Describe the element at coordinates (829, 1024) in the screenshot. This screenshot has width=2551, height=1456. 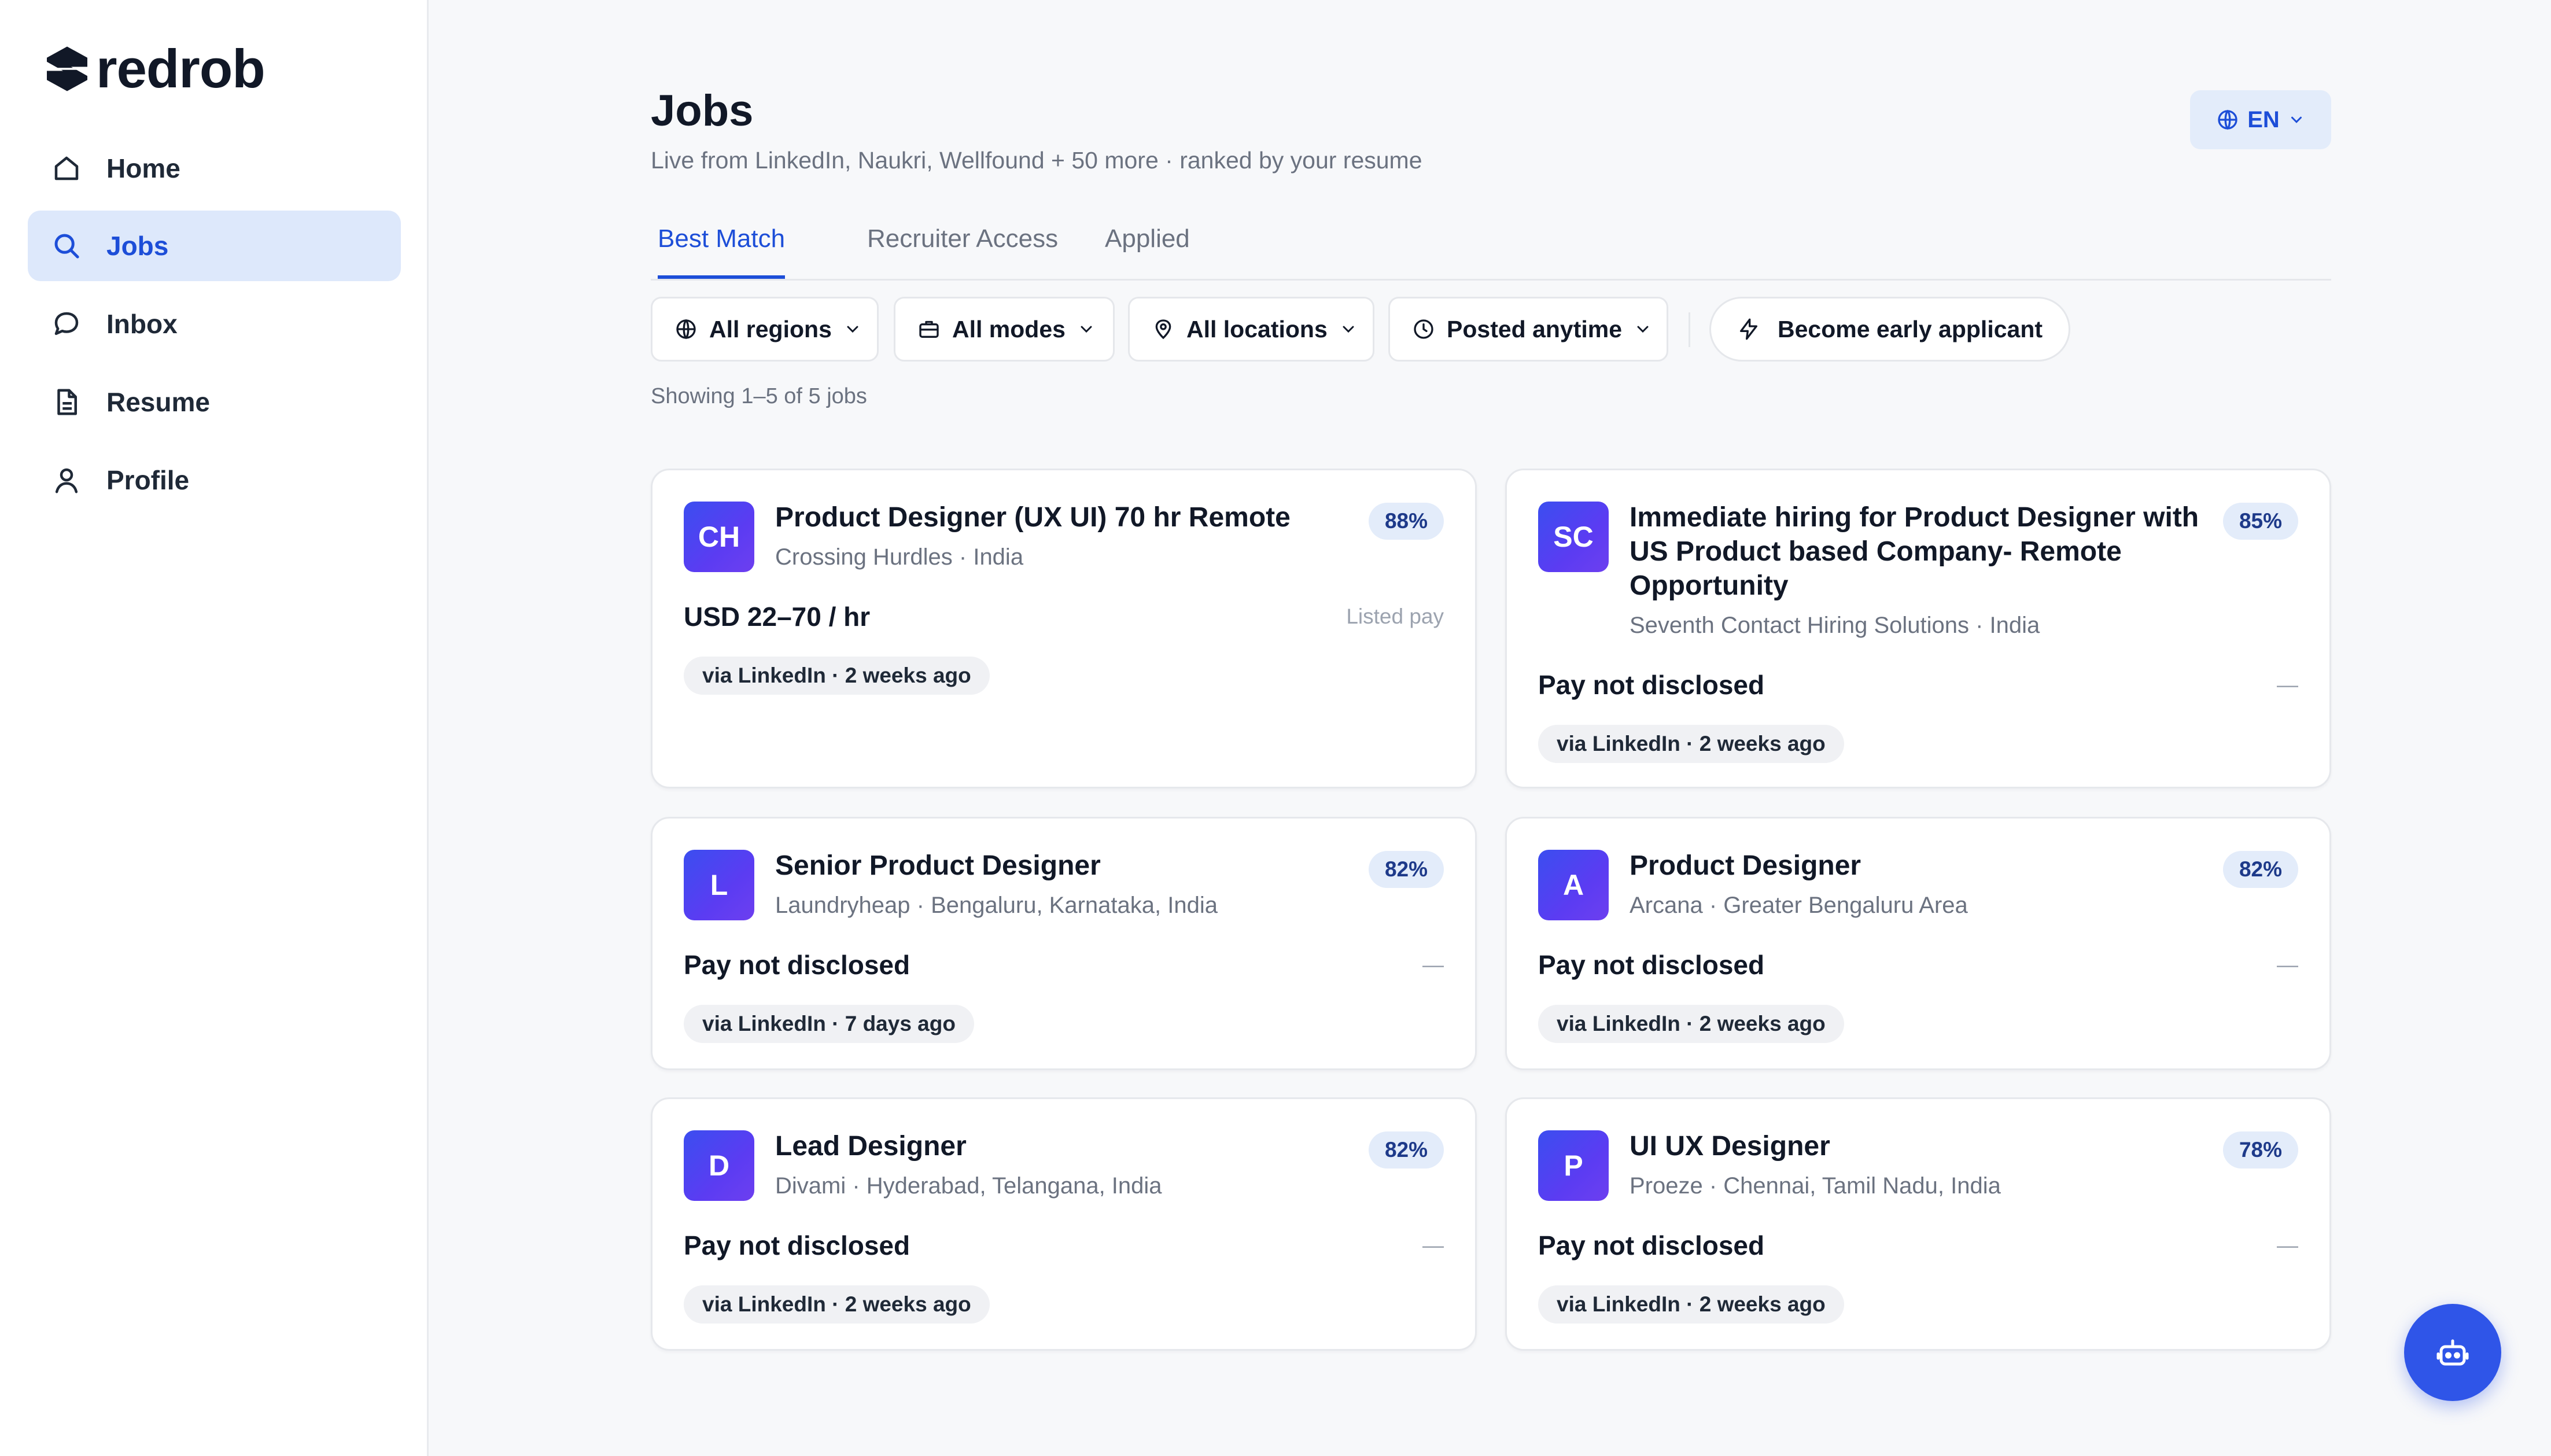
I see `job-source-chip: via LinkedIn · 7 days ago` at that location.